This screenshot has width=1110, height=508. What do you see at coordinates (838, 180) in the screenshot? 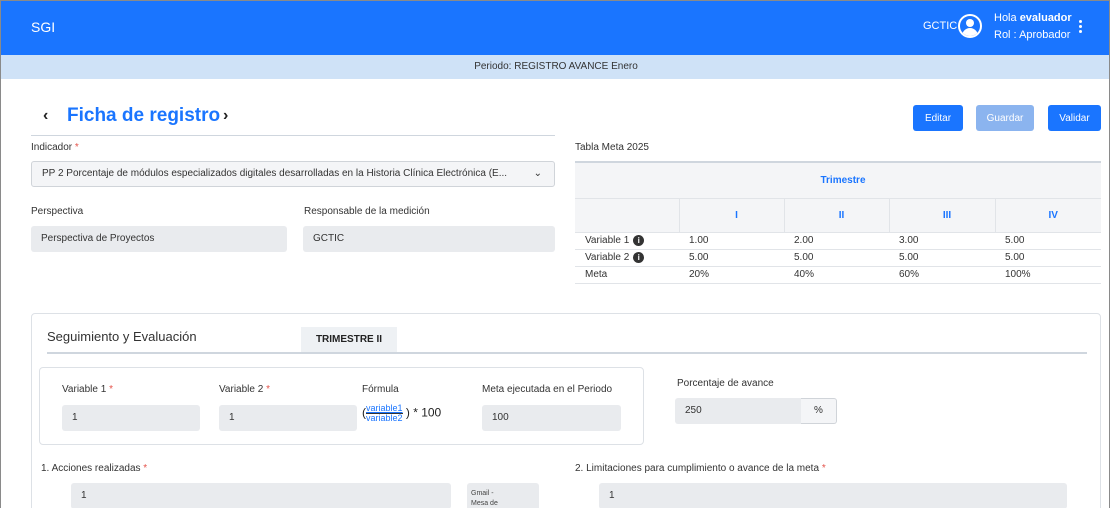
I see `trimestre-header: Trimestre` at bounding box center [838, 180].